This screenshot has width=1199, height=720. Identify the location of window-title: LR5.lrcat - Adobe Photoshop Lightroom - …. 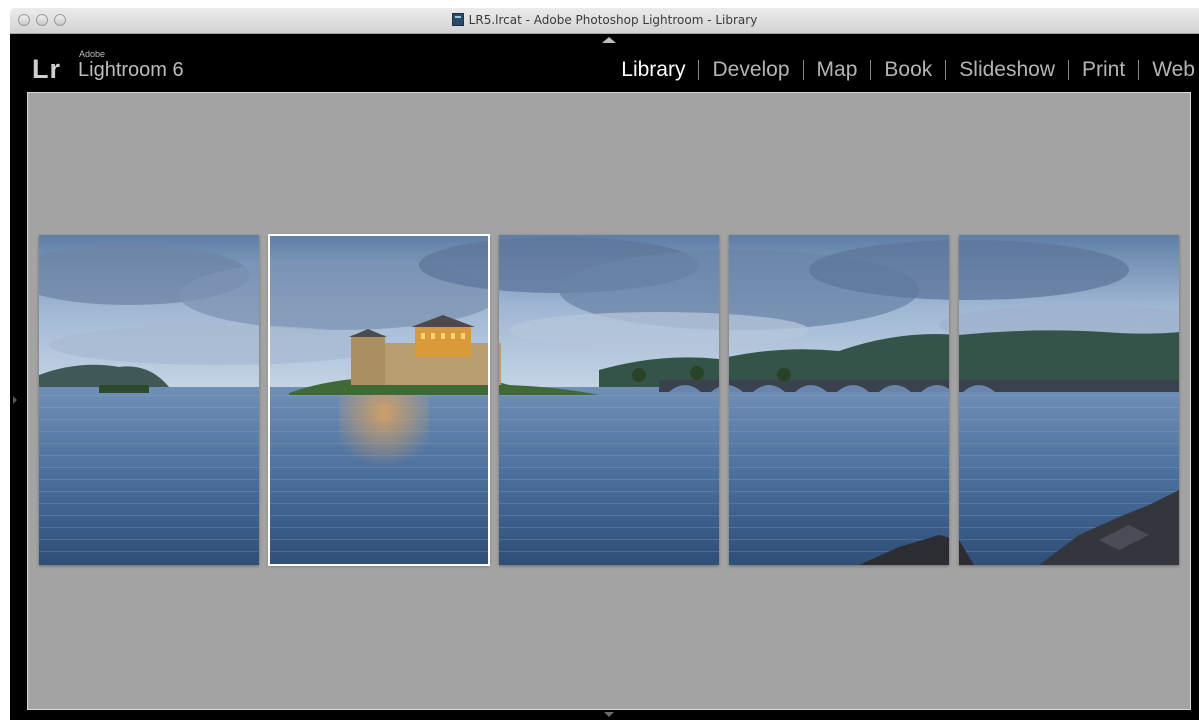
(604, 20).